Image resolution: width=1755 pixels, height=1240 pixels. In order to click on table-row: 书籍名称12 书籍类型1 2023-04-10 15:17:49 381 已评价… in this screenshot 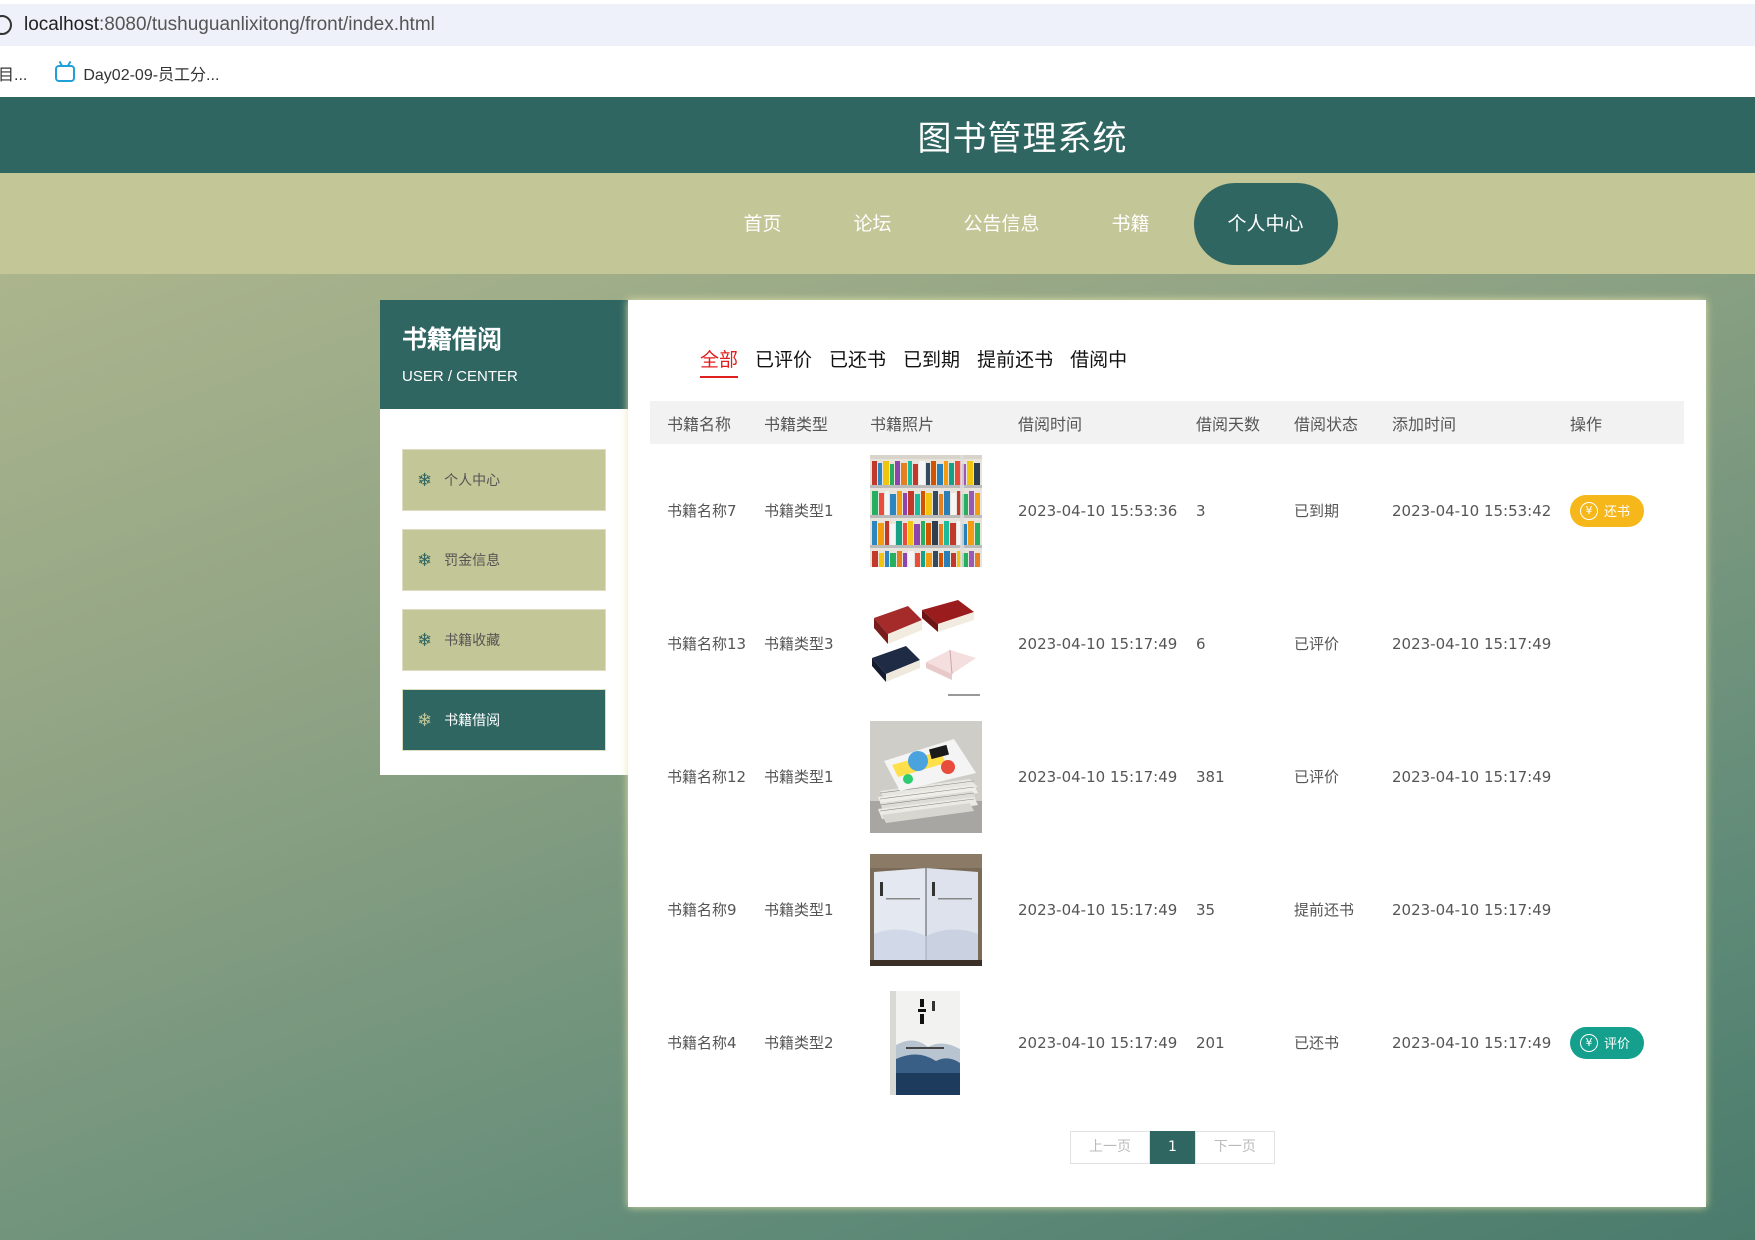, I will do `click(1167, 776)`.